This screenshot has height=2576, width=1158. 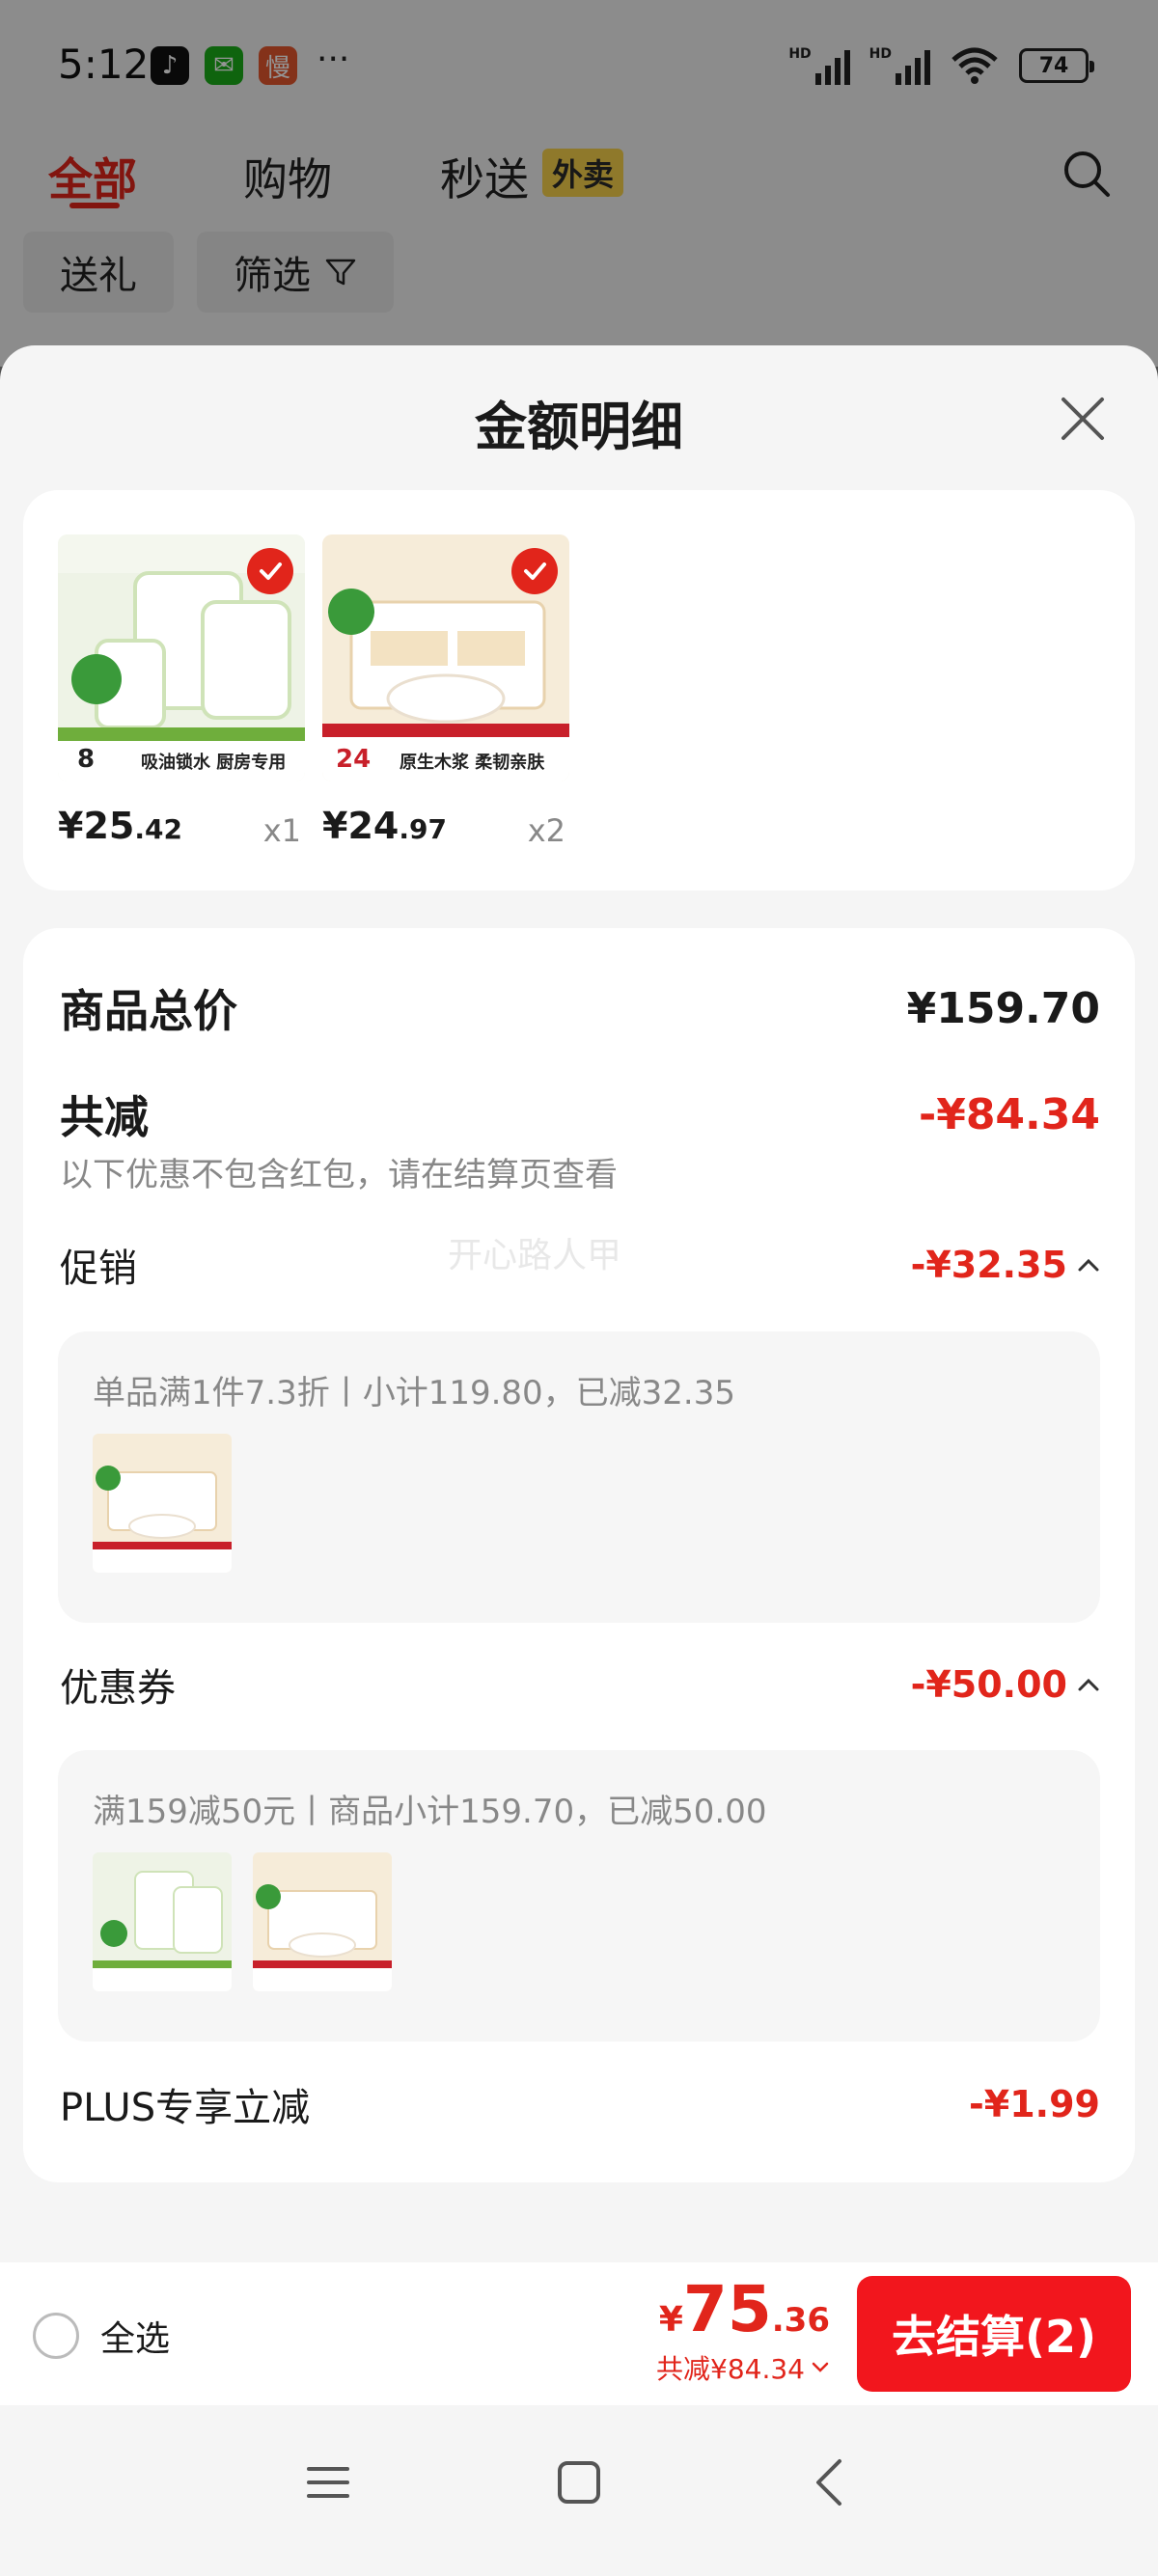 I want to click on product-item: 8 吸油锁水 厨房专用 ¥25.42 x1, so click(x=181, y=691).